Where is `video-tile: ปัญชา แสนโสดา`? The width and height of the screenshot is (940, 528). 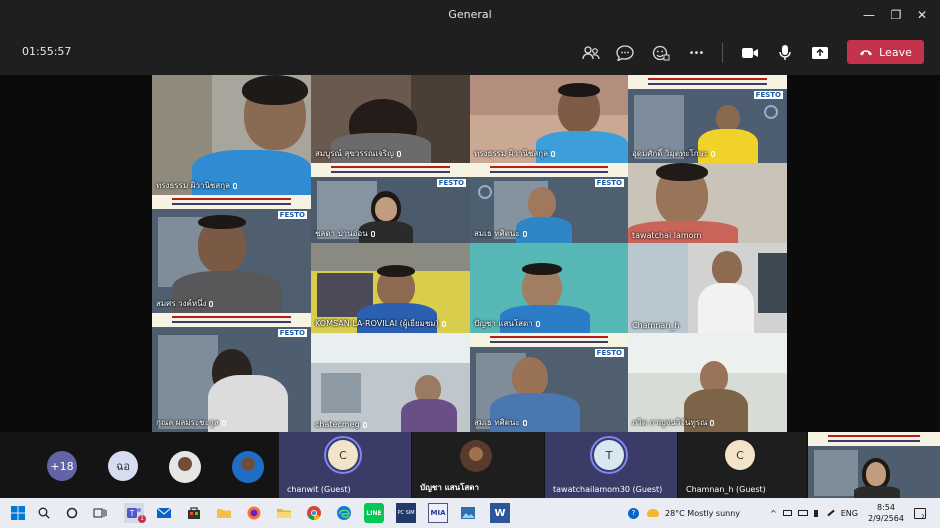 video-tile: ปัญชา แสนโสดา is located at coordinates (549, 288).